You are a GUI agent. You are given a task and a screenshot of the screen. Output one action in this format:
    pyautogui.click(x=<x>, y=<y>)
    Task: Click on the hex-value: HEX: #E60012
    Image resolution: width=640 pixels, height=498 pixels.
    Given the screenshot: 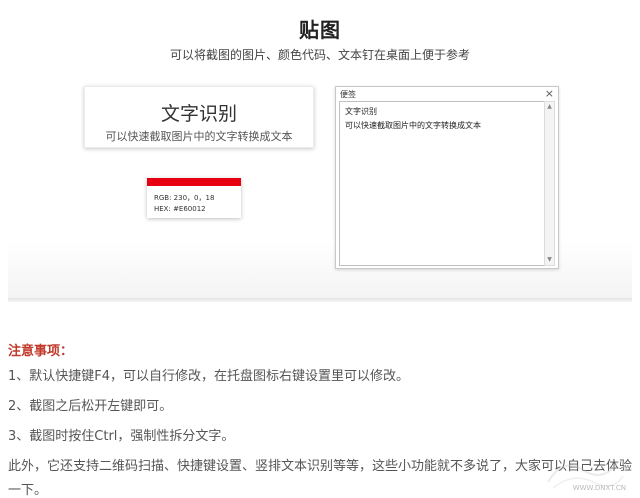 What is the action you would take?
    pyautogui.click(x=180, y=209)
    